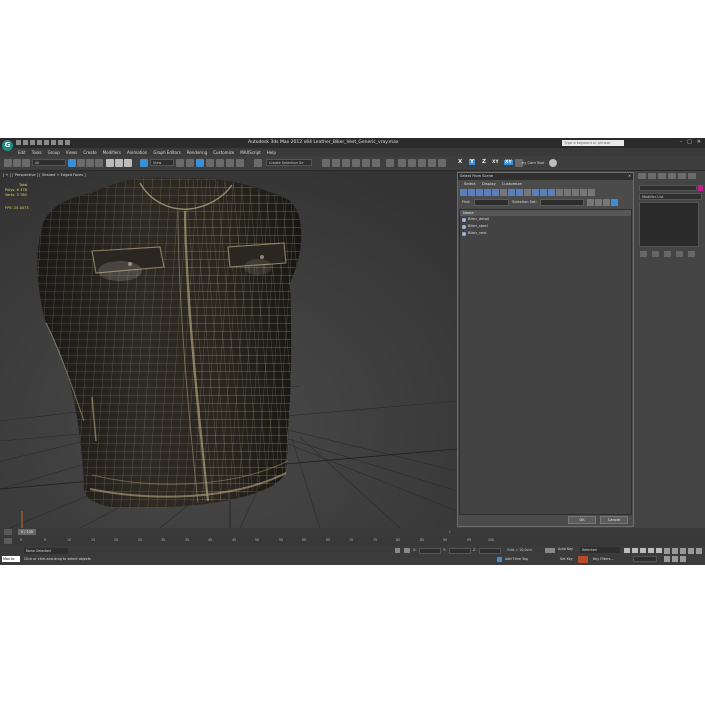 The image size is (705, 705). Describe the element at coordinates (512, 183) in the screenshot. I see `dialog-menu-customize: Customize` at that location.